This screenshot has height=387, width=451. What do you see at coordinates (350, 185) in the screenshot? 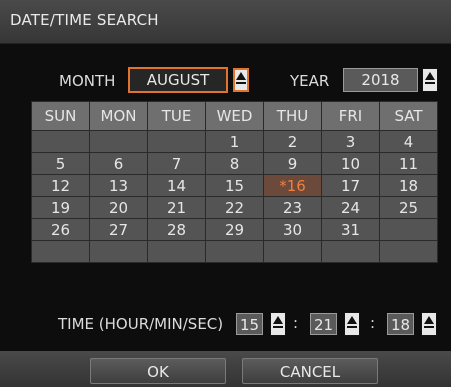
I see `day-cell: 17` at bounding box center [350, 185].